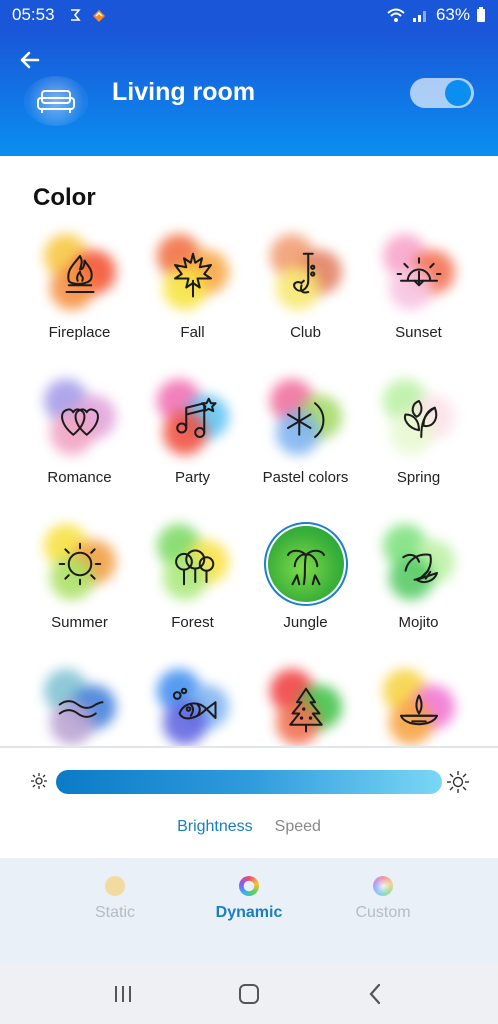 This screenshot has width=498, height=1024. Describe the element at coordinates (194, 567) in the screenshot. I see `trees-icon` at that location.